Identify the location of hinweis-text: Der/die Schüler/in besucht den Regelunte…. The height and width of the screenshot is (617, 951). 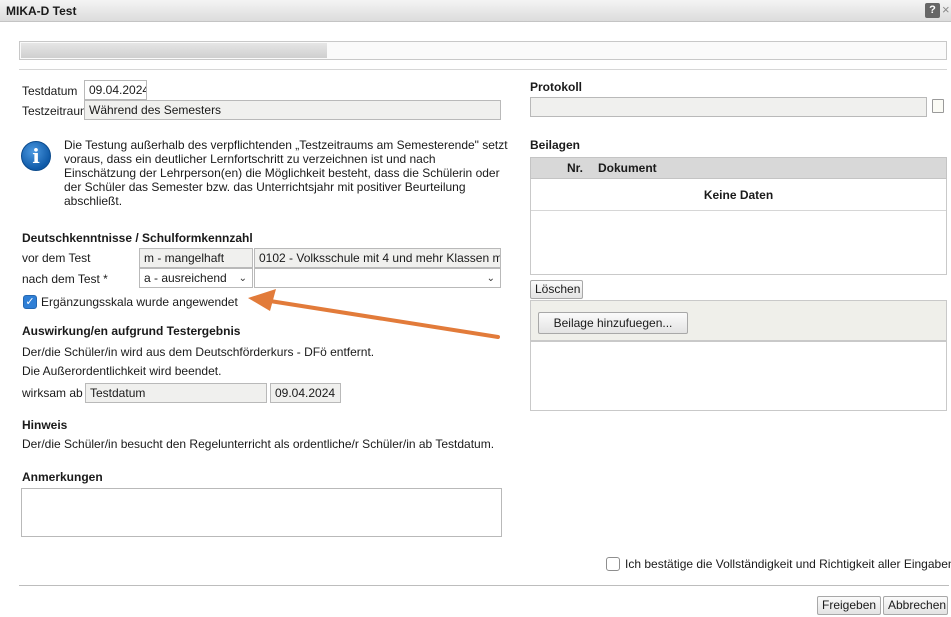
(258, 444).